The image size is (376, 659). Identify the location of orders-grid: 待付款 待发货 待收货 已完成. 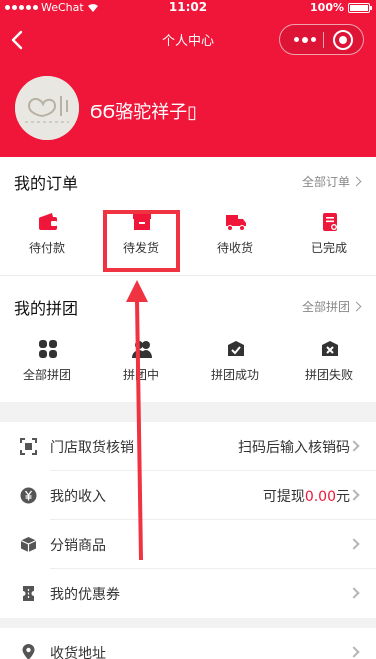
(188, 238).